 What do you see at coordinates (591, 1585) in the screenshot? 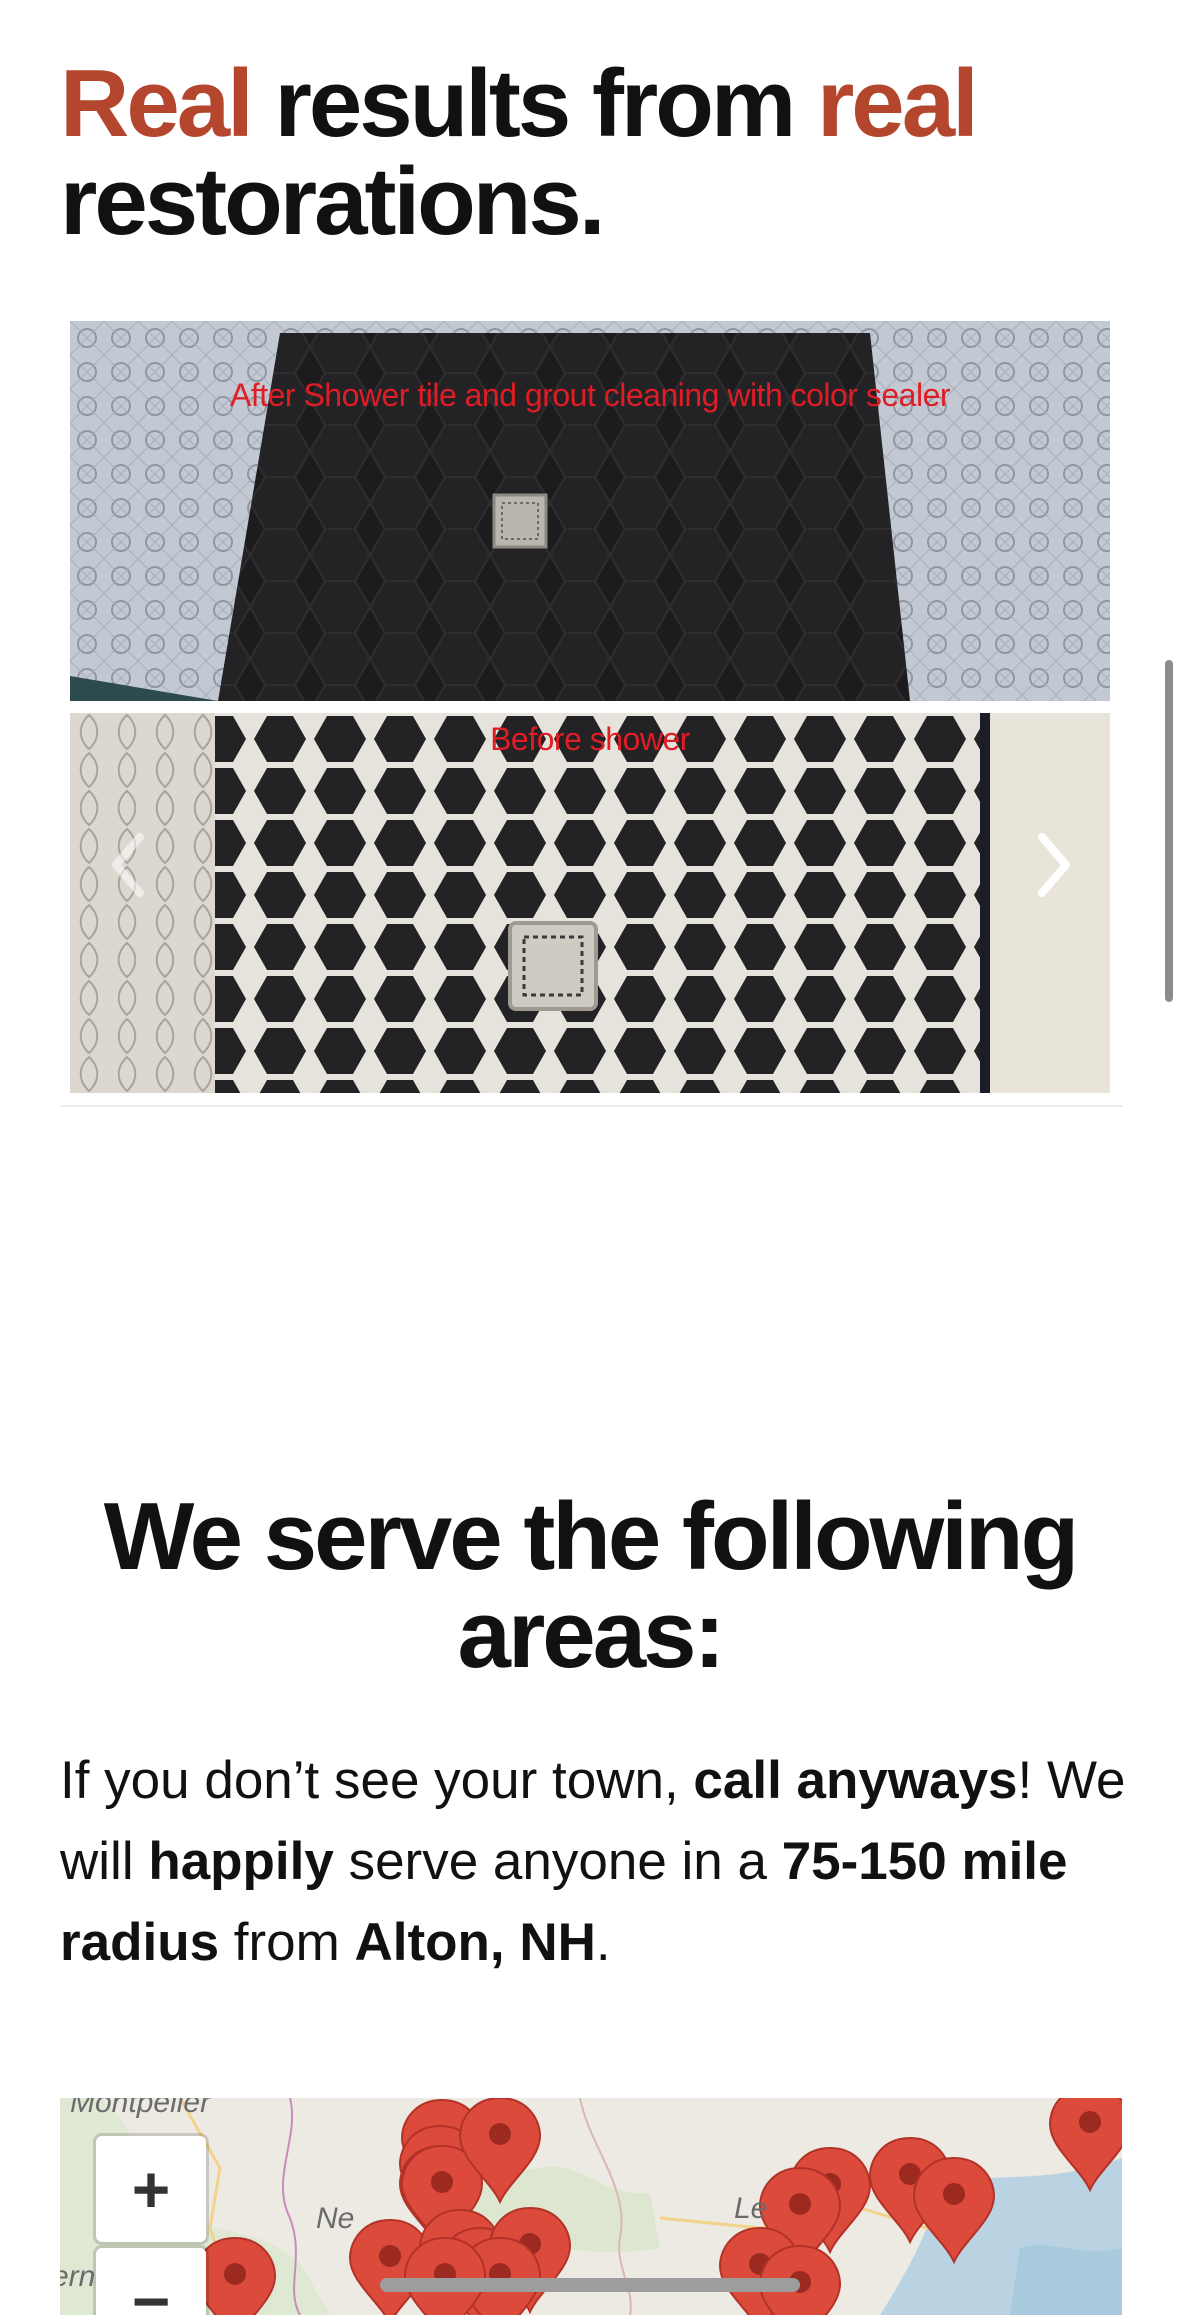
I see `areas-heading: We serve the following areas:` at bounding box center [591, 1585].